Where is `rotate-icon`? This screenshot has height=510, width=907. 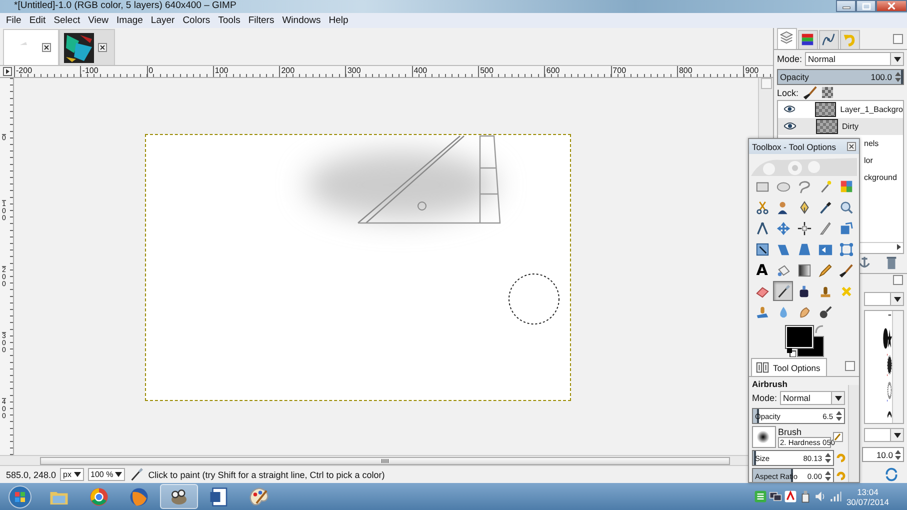
rotate-icon is located at coordinates (846, 228).